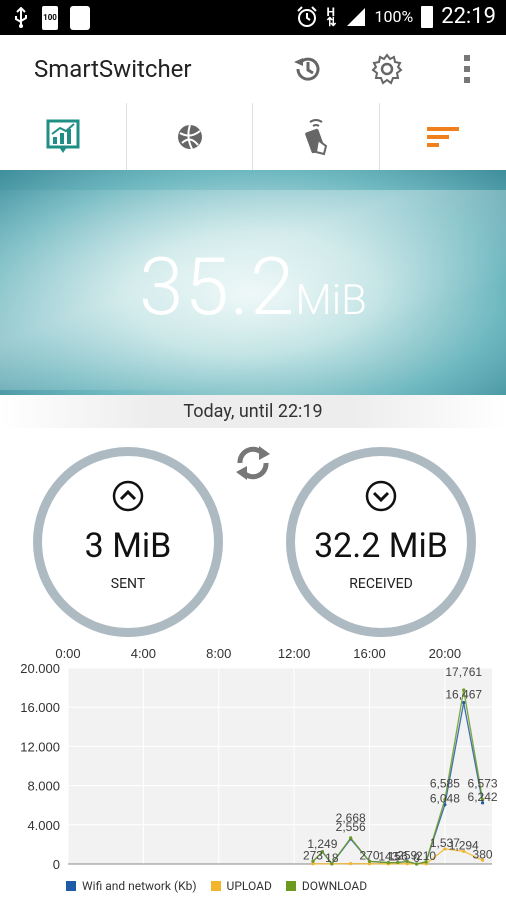 Image resolution: width=506 pixels, height=900 pixels. Describe the element at coordinates (128, 584) in the screenshot. I see `sent-label: SENT` at that location.